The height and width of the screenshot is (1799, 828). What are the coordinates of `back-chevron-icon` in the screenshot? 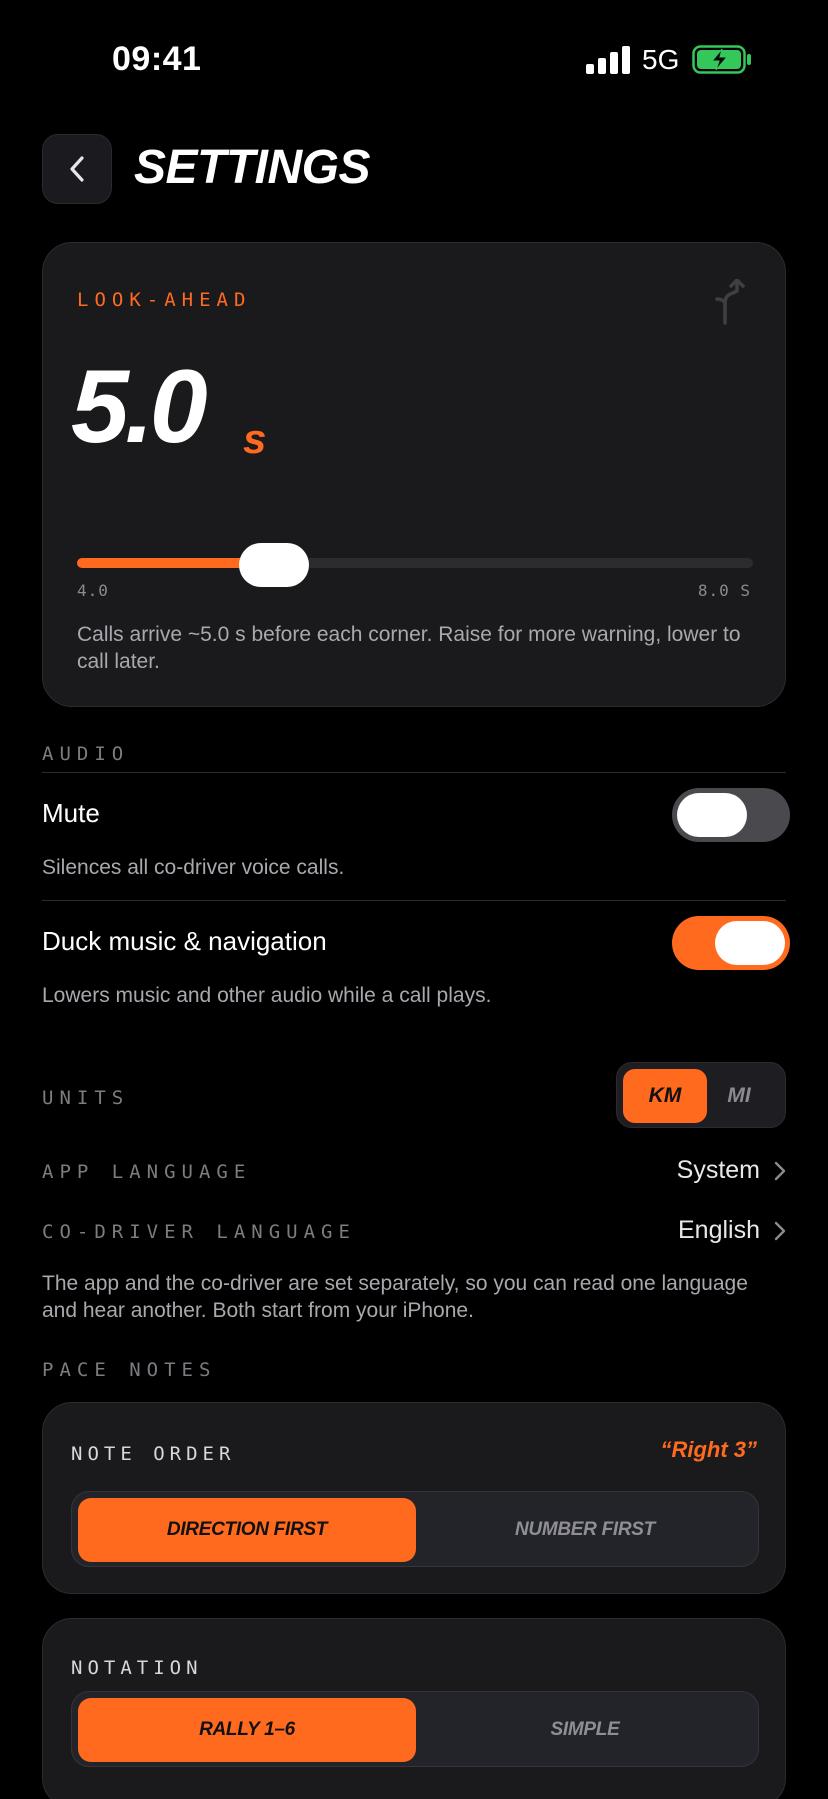 It's located at (77, 169).